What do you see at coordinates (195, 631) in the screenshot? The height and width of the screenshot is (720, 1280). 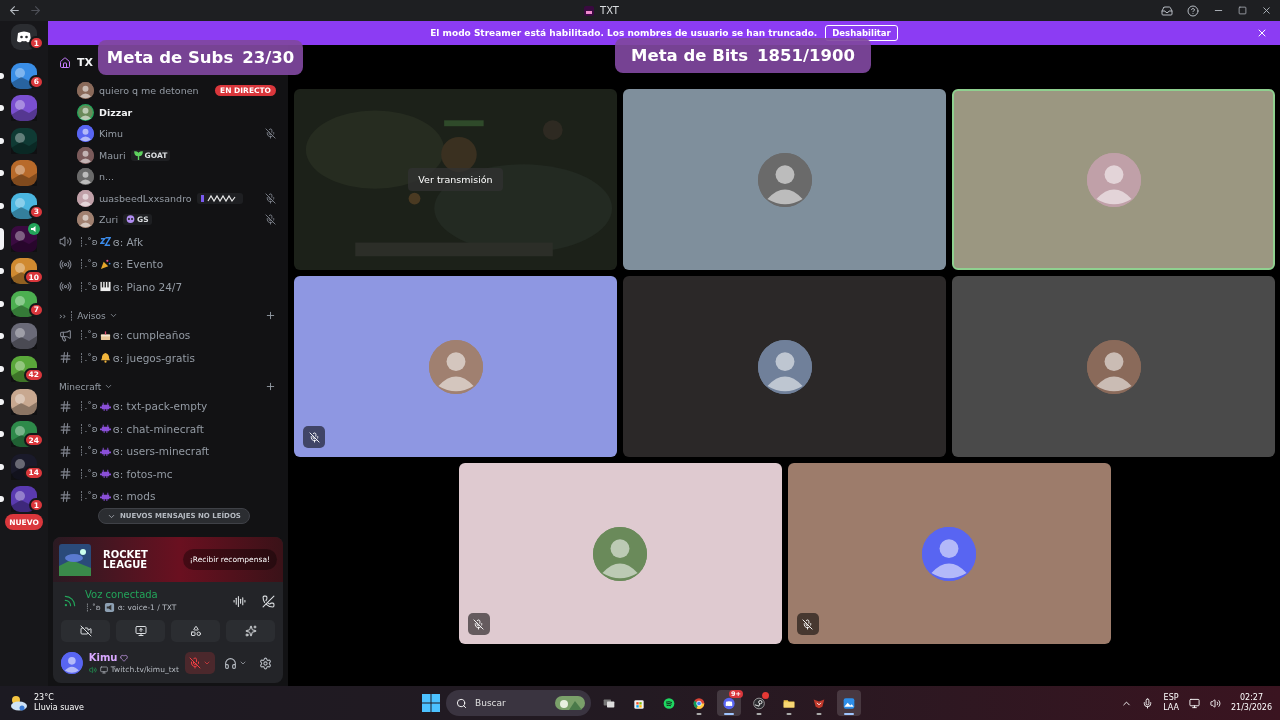 I see `activities-button` at bounding box center [195, 631].